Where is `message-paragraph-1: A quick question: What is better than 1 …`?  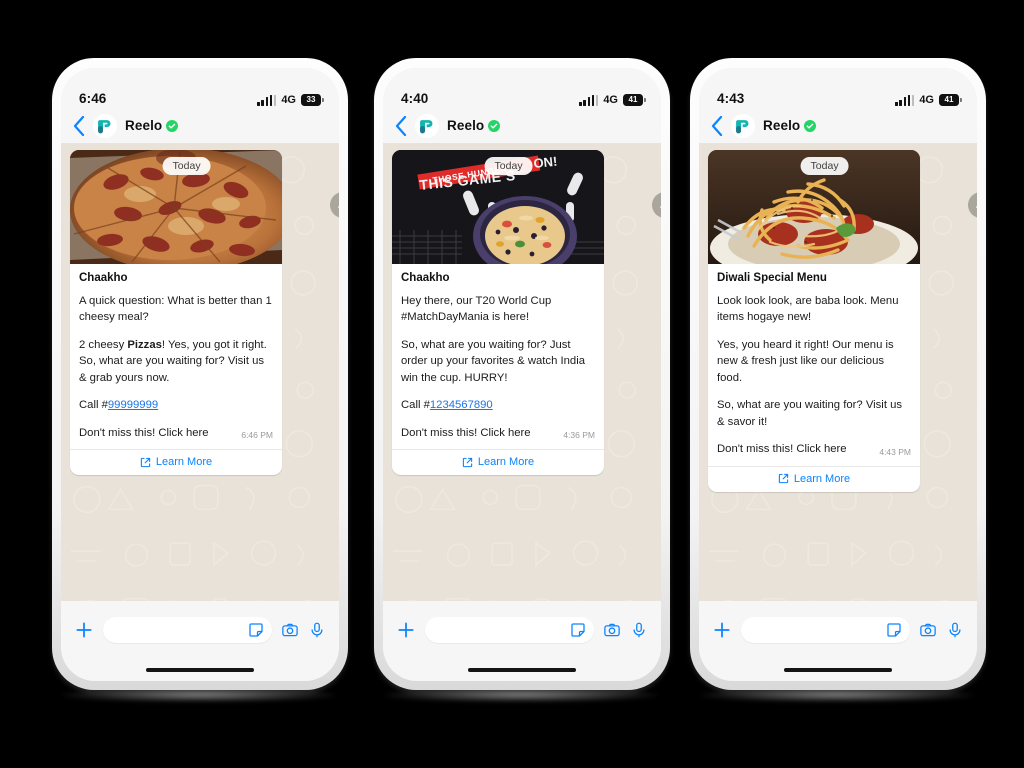
message-paragraph-1: A quick question: What is better than 1 … is located at coordinates (175, 309).